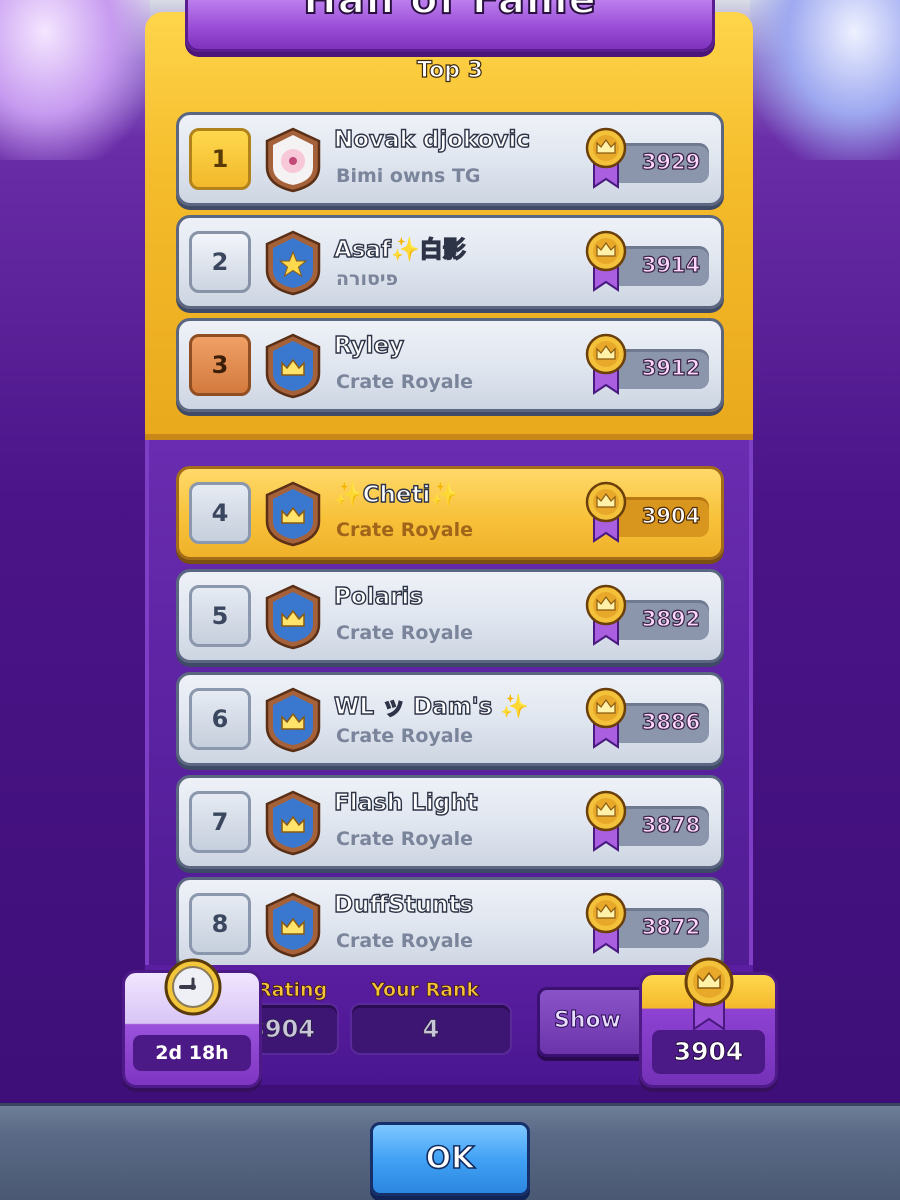 Image resolution: width=900 pixels, height=1200 pixels. Describe the element at coordinates (431, 706) in the screenshot. I see `player-name: WL ッ Dam's ✨` at that location.